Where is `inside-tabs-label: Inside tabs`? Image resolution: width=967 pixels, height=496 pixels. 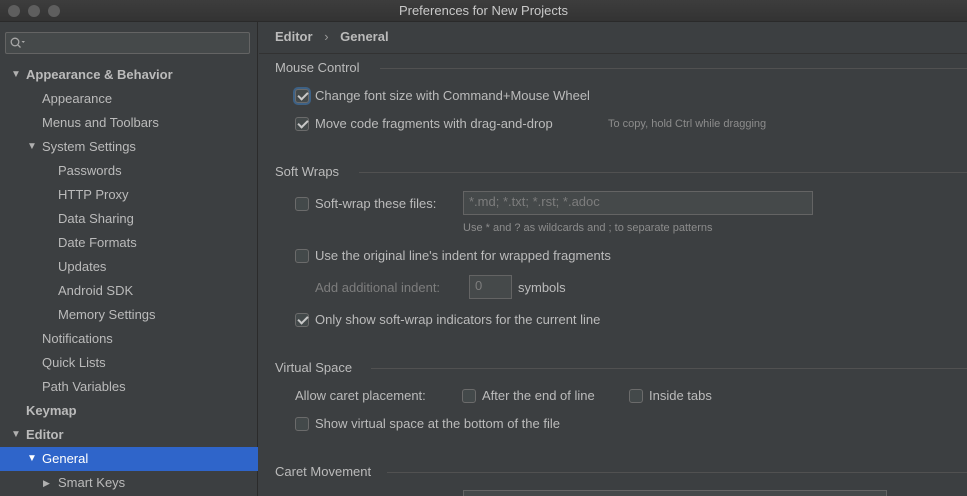
inside-tabs-label: Inside tabs is located at coordinates (680, 395).